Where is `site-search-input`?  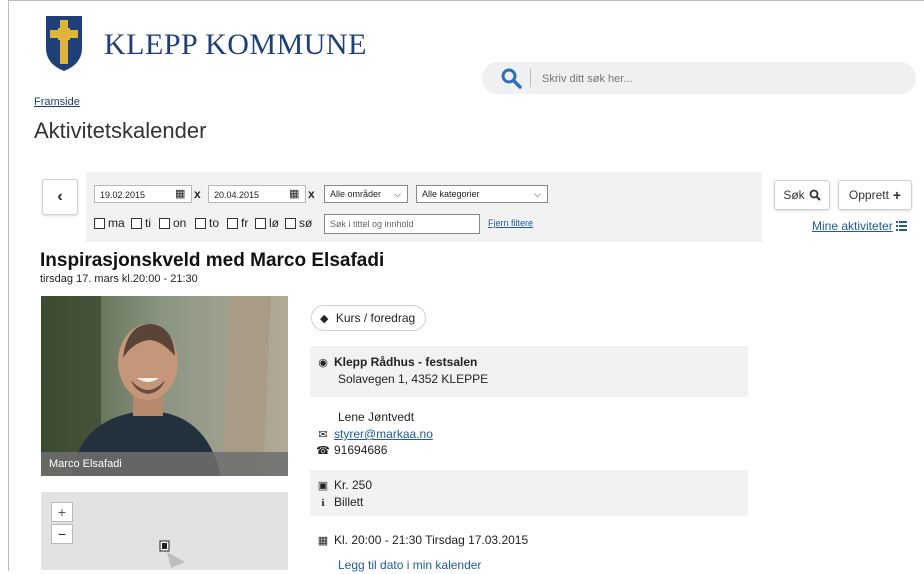
site-search-input is located at coordinates (722, 79).